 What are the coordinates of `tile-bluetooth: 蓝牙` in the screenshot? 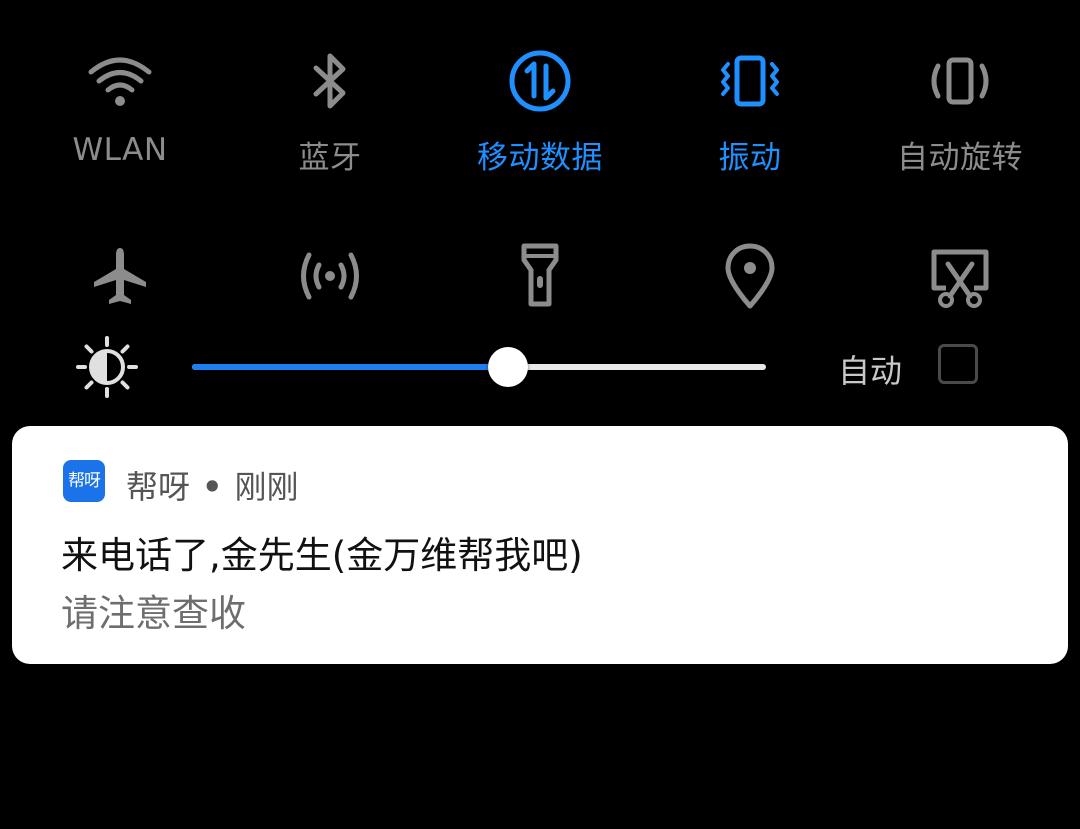 It's located at (330, 111).